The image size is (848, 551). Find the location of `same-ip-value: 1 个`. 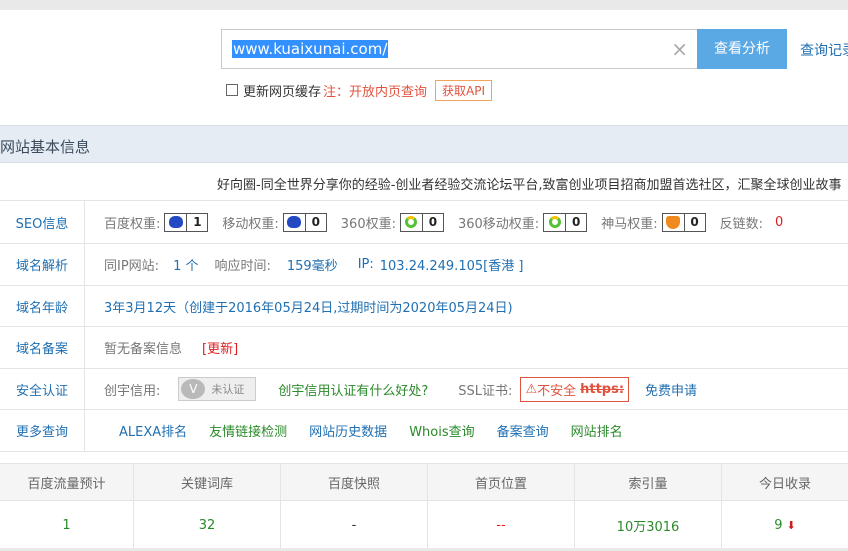

same-ip-value: 1 个 is located at coordinates (185, 264).